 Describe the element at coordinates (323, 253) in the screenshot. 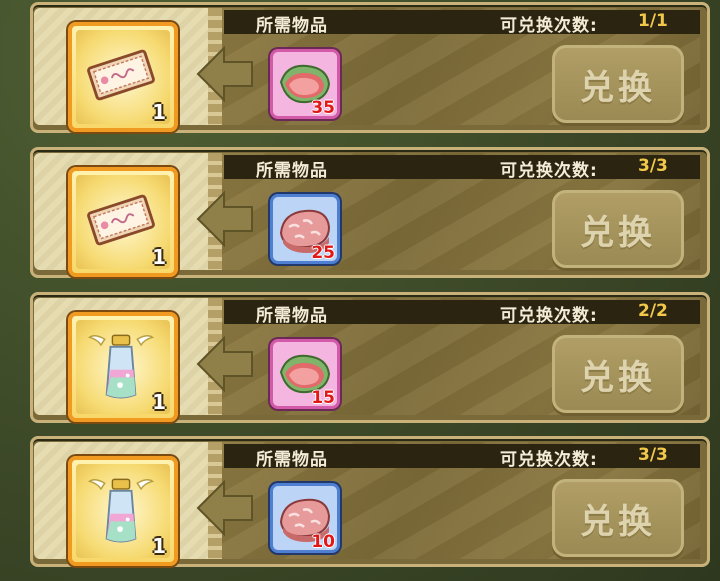

I see `required-quantity: 25` at that location.